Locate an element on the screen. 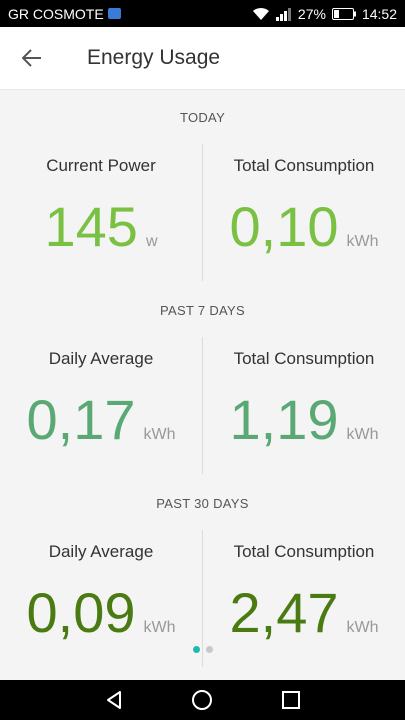 This screenshot has height=720, width=405. wifi-icon is located at coordinates (261, 14).